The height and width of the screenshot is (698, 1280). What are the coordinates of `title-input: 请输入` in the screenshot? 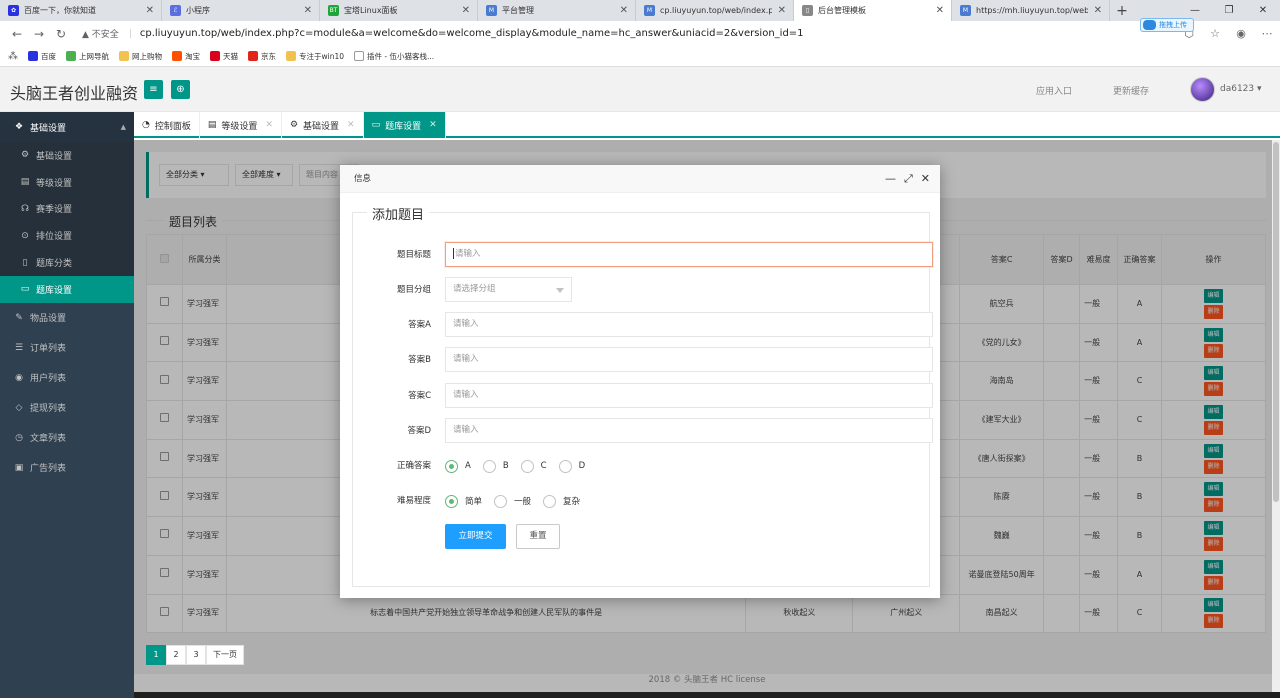 It's located at (689, 254).